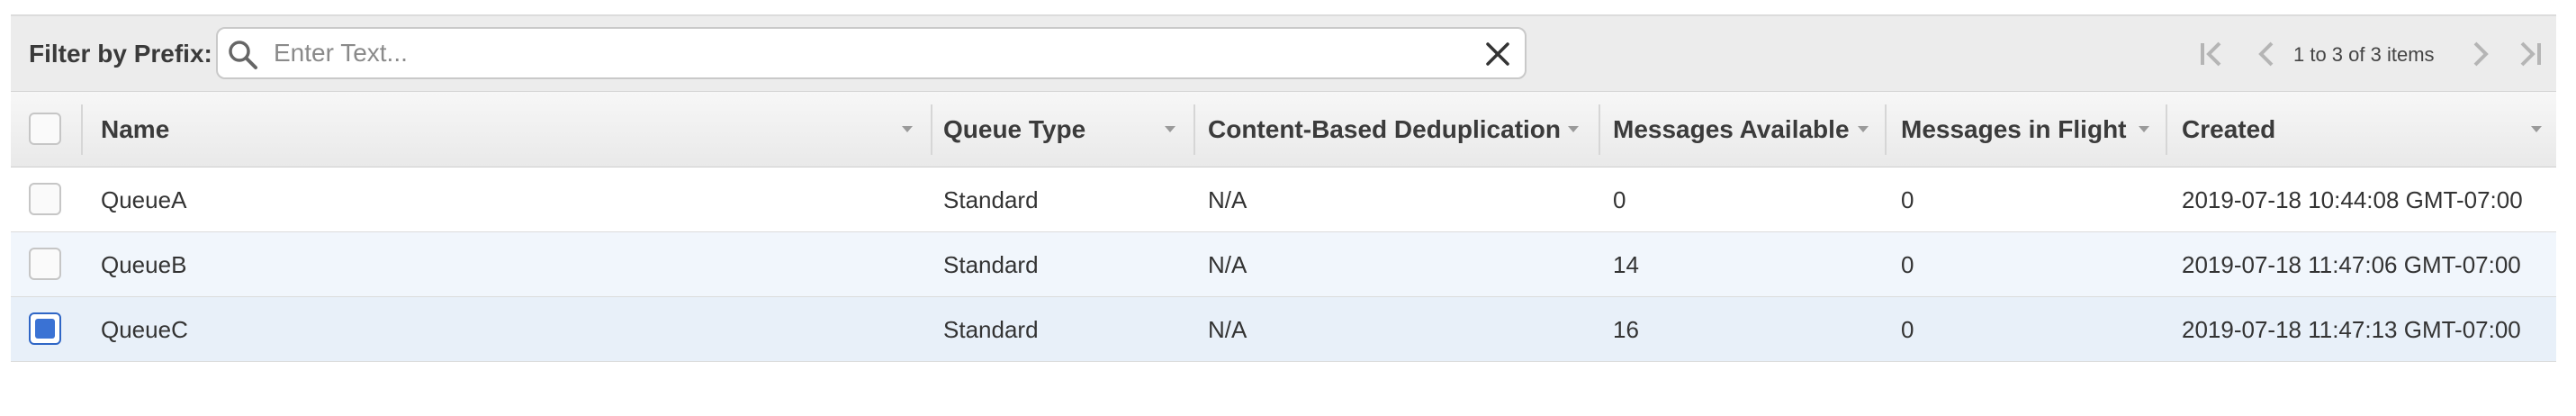  Describe the element at coordinates (1385, 129) in the screenshot. I see `column-header-label: Content-Based Deduplication` at that location.